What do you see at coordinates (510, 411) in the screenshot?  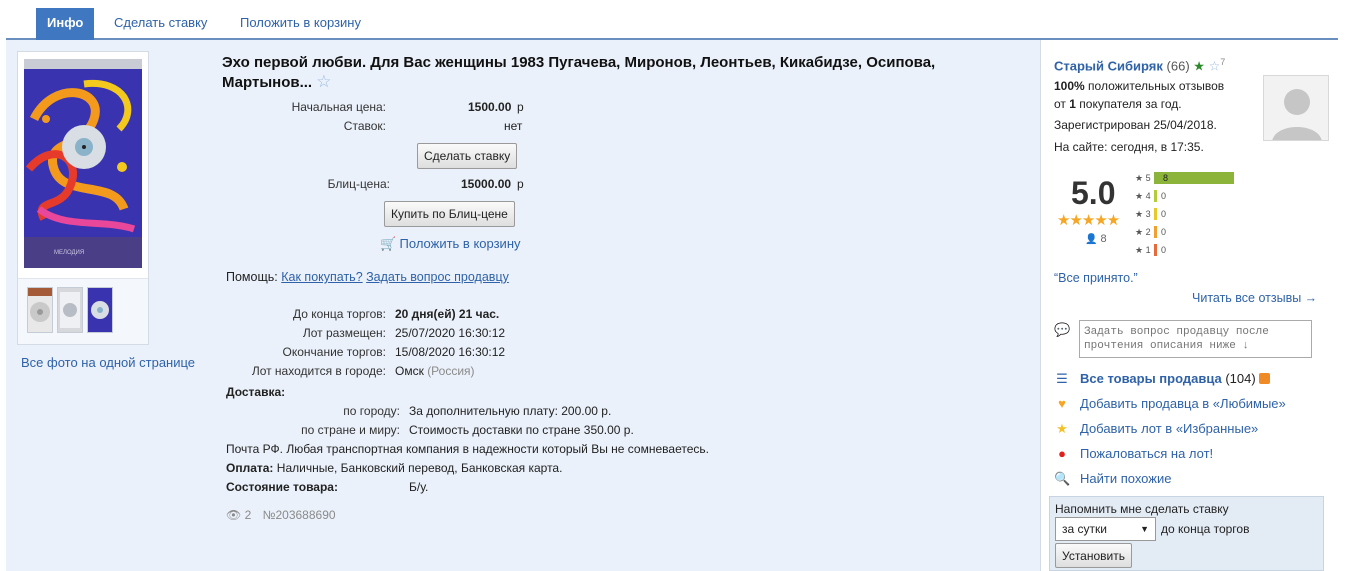 I see `city-delivery-value: За дополнительную плату: 200.00 р.` at bounding box center [510, 411].